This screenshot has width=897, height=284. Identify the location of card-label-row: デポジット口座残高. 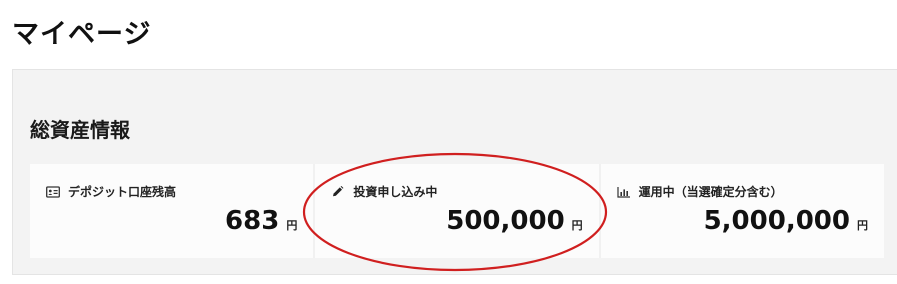
(111, 191).